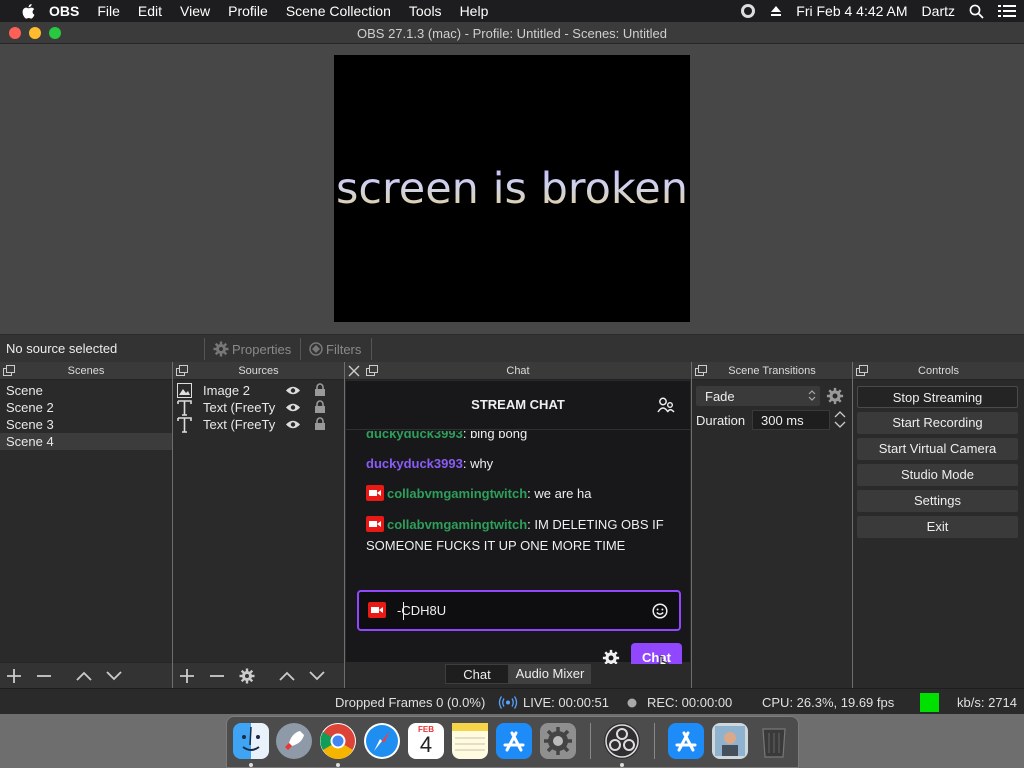  Describe the element at coordinates (840, 414) in the screenshot. I see `duration-step-up-icon` at that location.